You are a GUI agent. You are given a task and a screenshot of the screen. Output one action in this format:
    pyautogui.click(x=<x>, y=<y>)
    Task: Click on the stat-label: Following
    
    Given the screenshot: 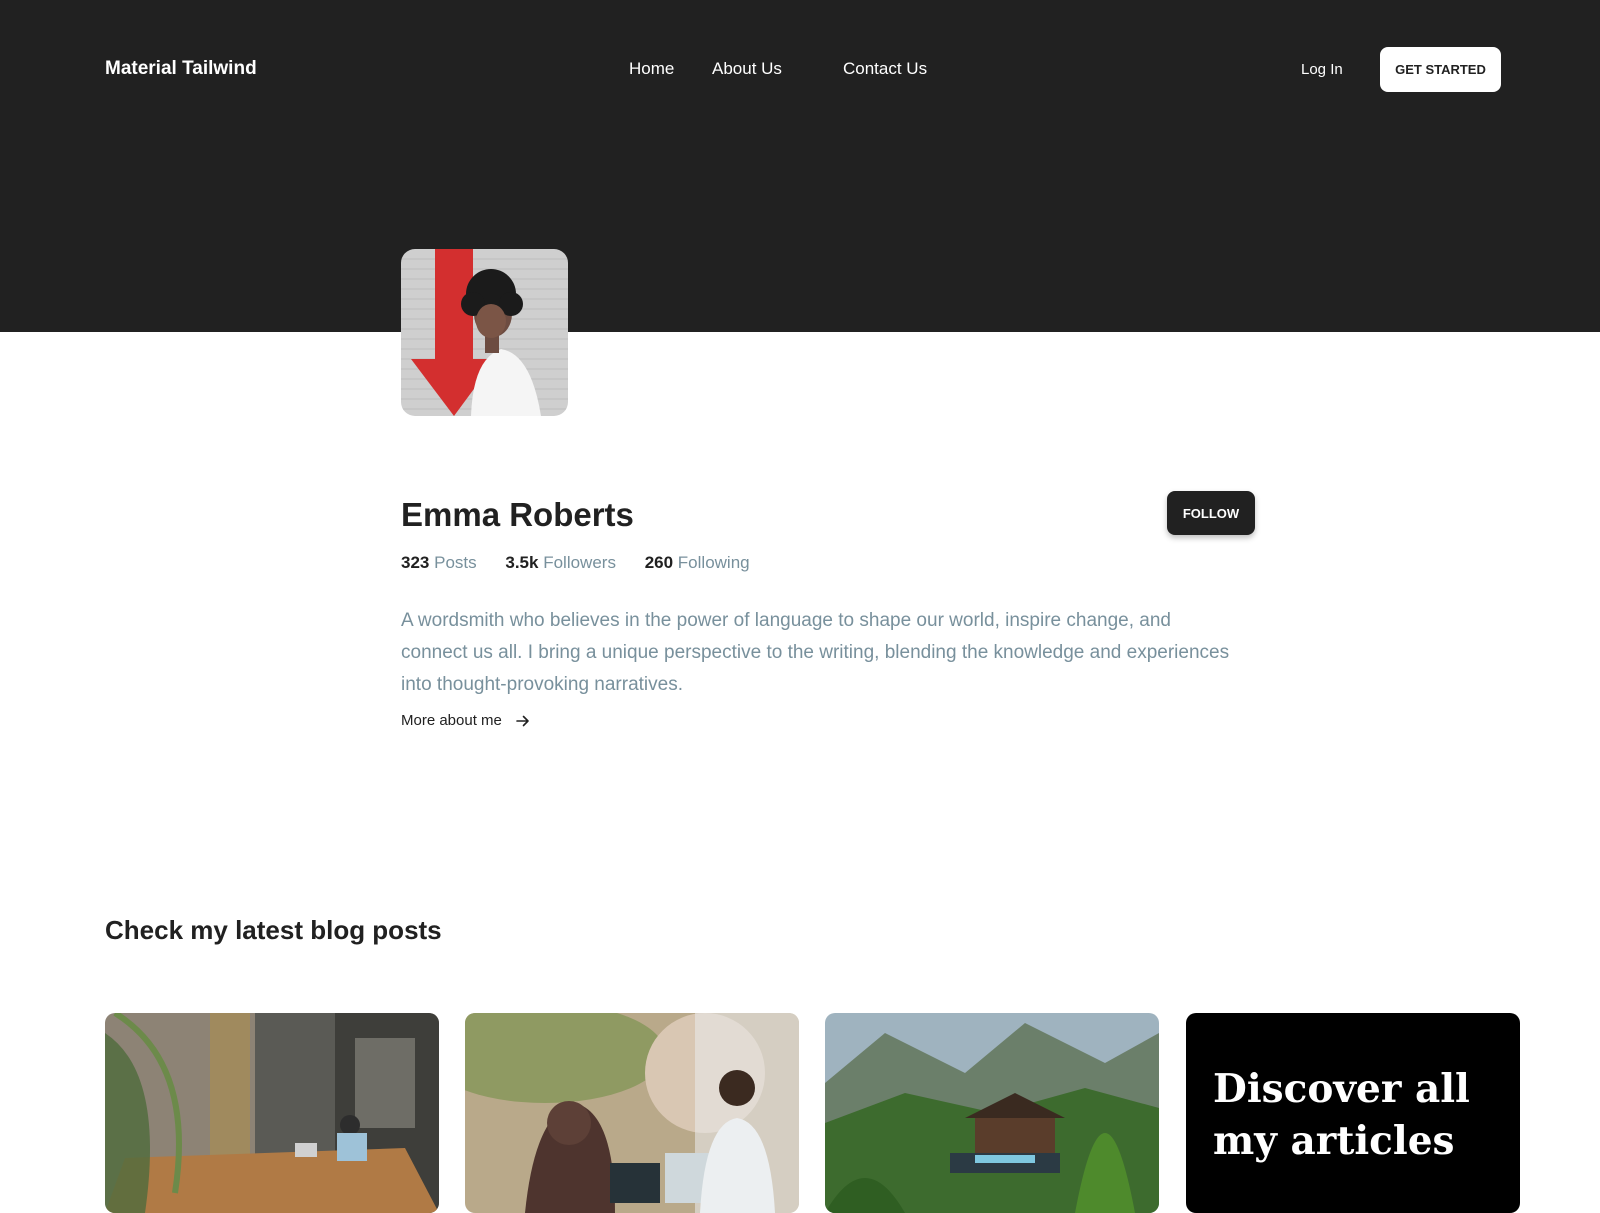 What is the action you would take?
    pyautogui.click(x=713, y=562)
    